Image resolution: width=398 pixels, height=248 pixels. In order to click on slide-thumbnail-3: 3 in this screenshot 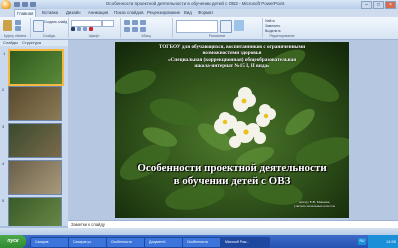, I will do `click(32, 140)`.